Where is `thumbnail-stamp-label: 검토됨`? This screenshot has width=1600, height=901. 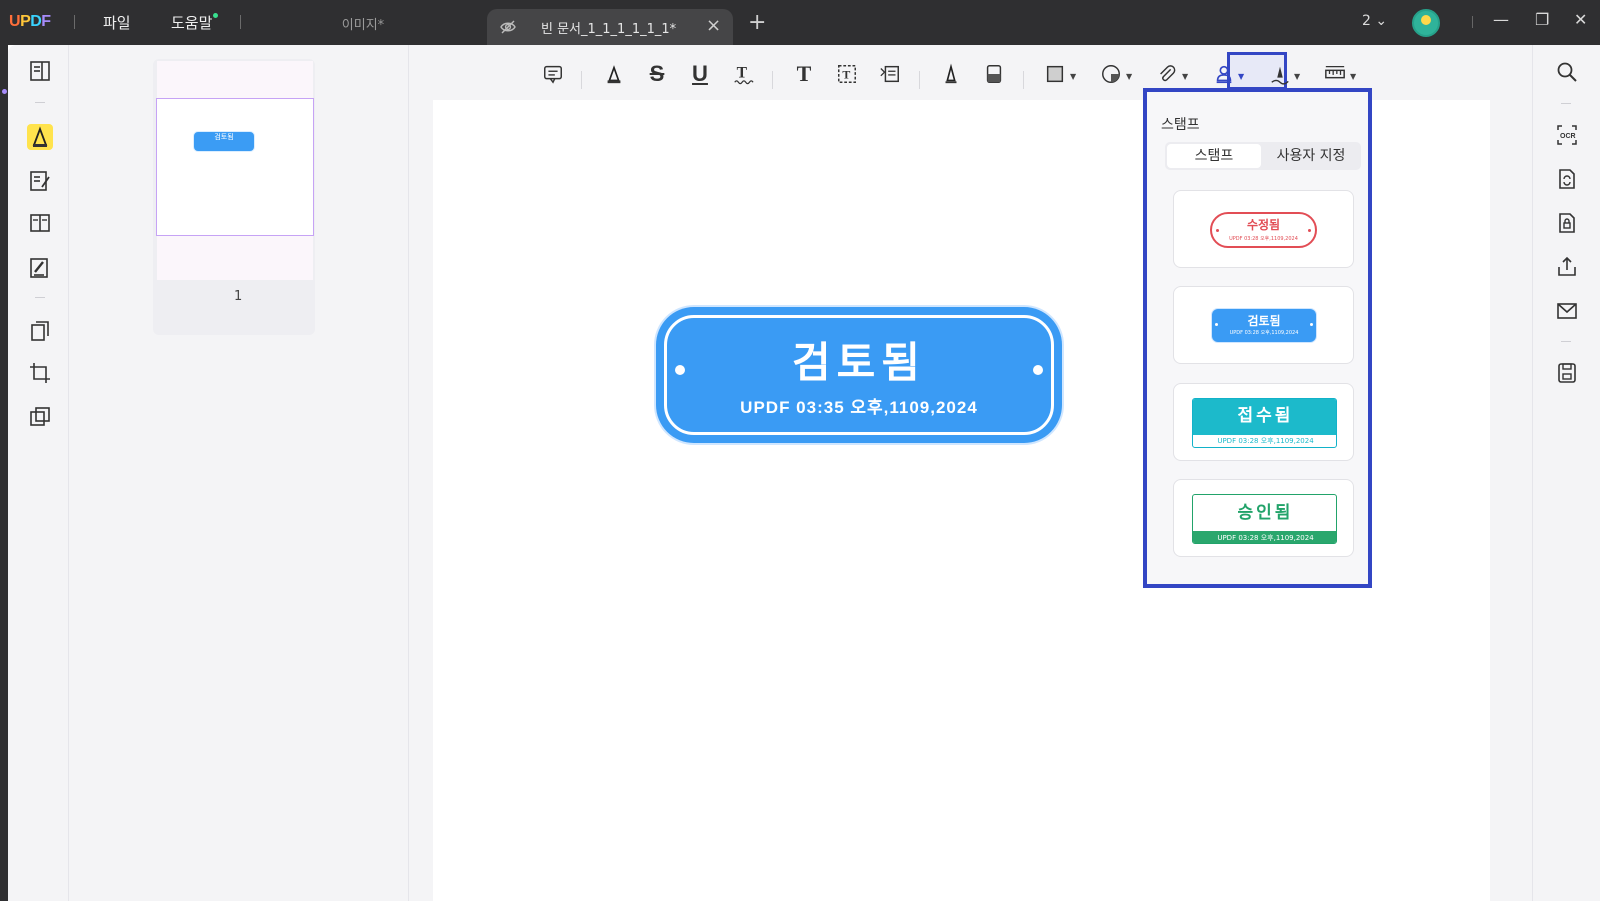
thumbnail-stamp-label: 검토됨 is located at coordinates (224, 137).